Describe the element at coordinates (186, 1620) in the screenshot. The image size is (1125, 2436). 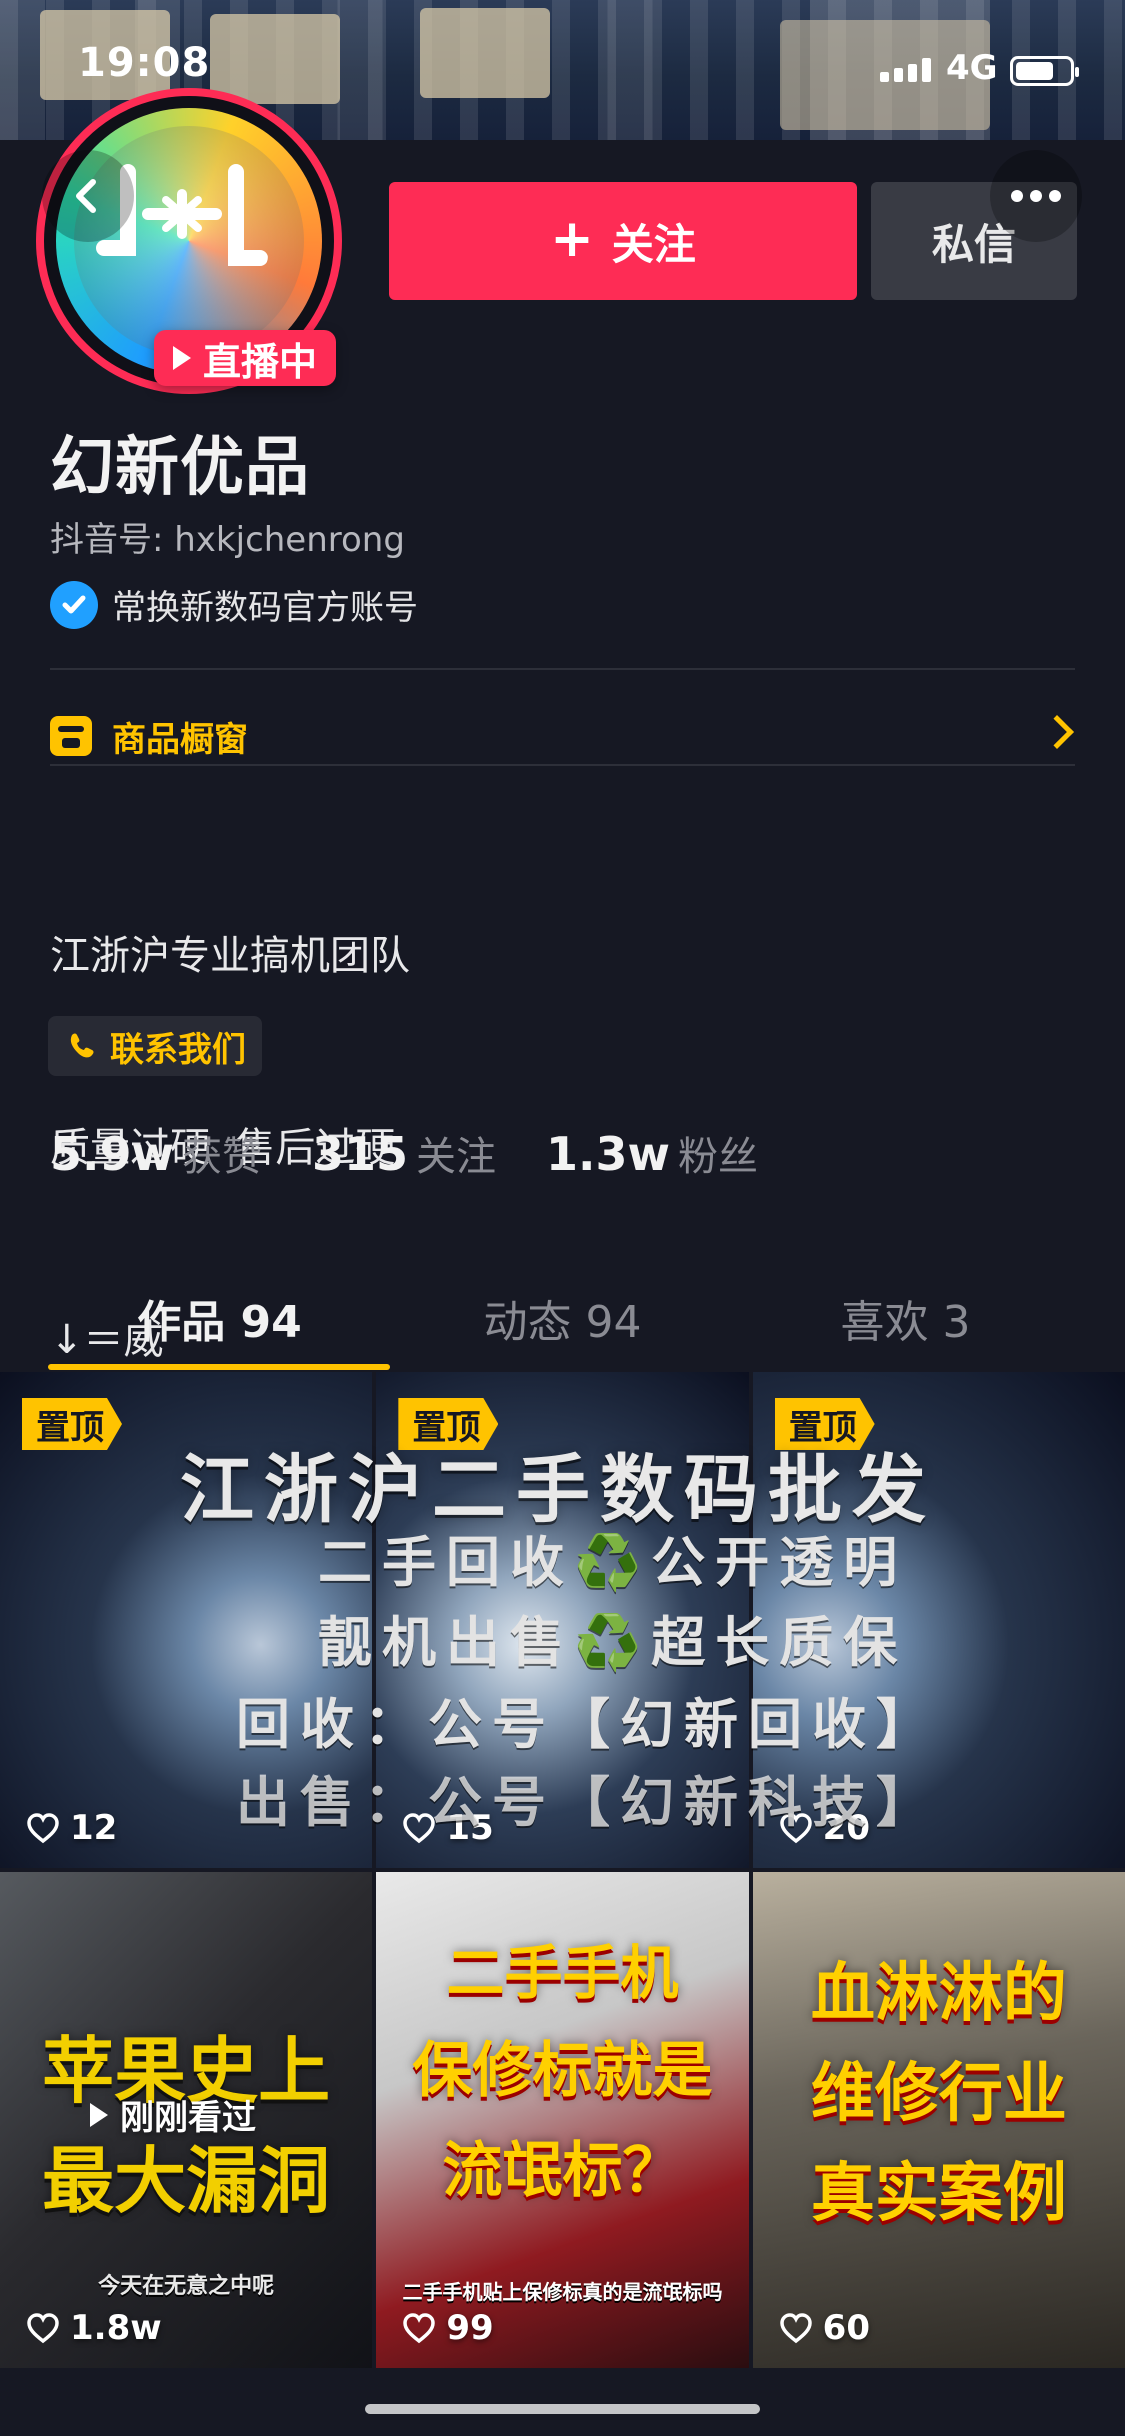
I see `video-card: 置顶 12` at that location.